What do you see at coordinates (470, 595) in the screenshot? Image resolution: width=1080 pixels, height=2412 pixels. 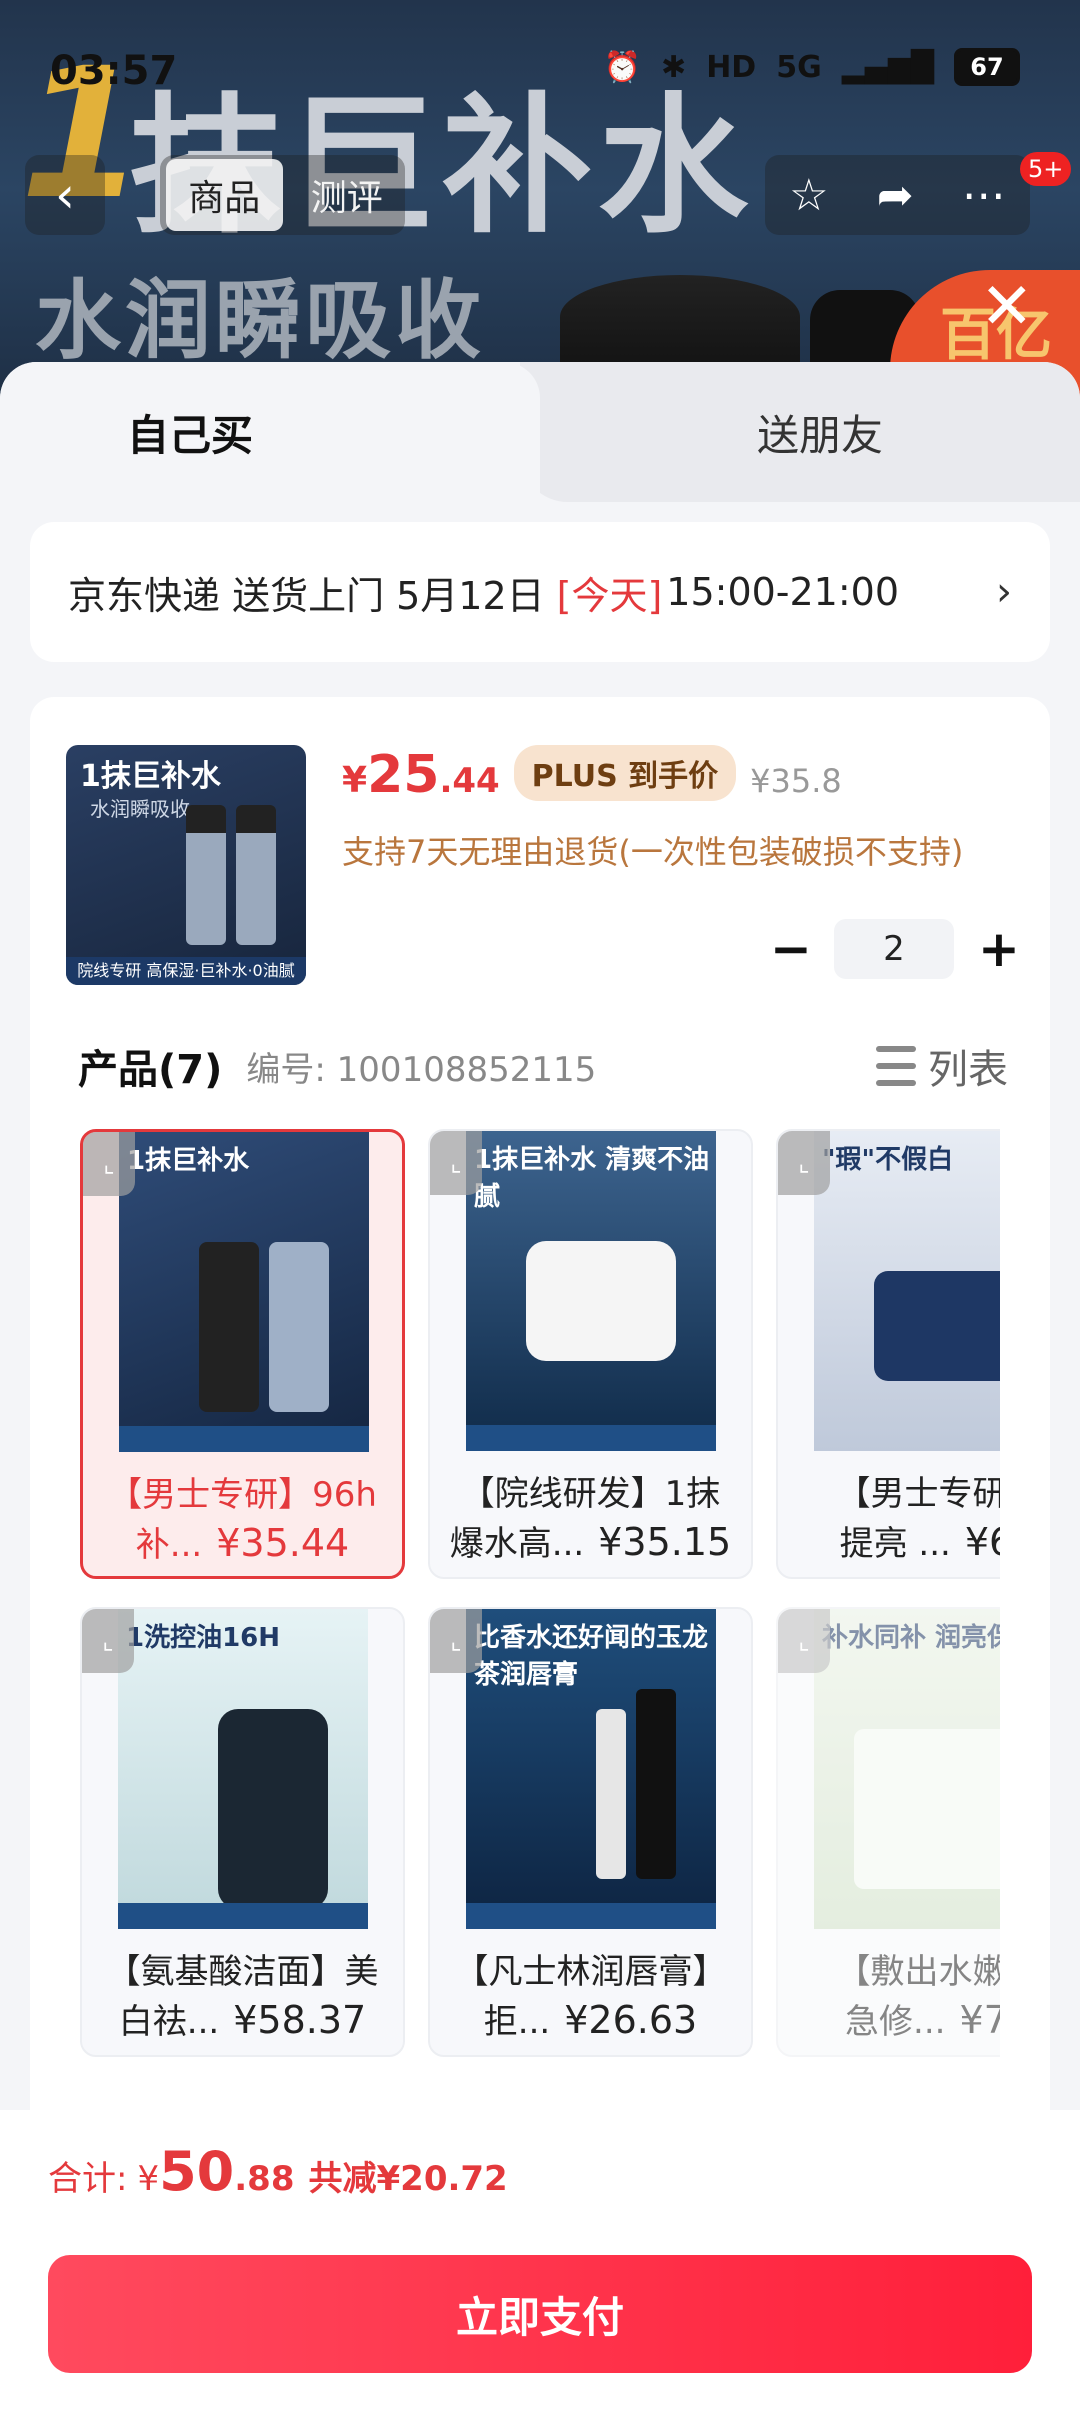 I see `delivery-date: 5月12日` at bounding box center [470, 595].